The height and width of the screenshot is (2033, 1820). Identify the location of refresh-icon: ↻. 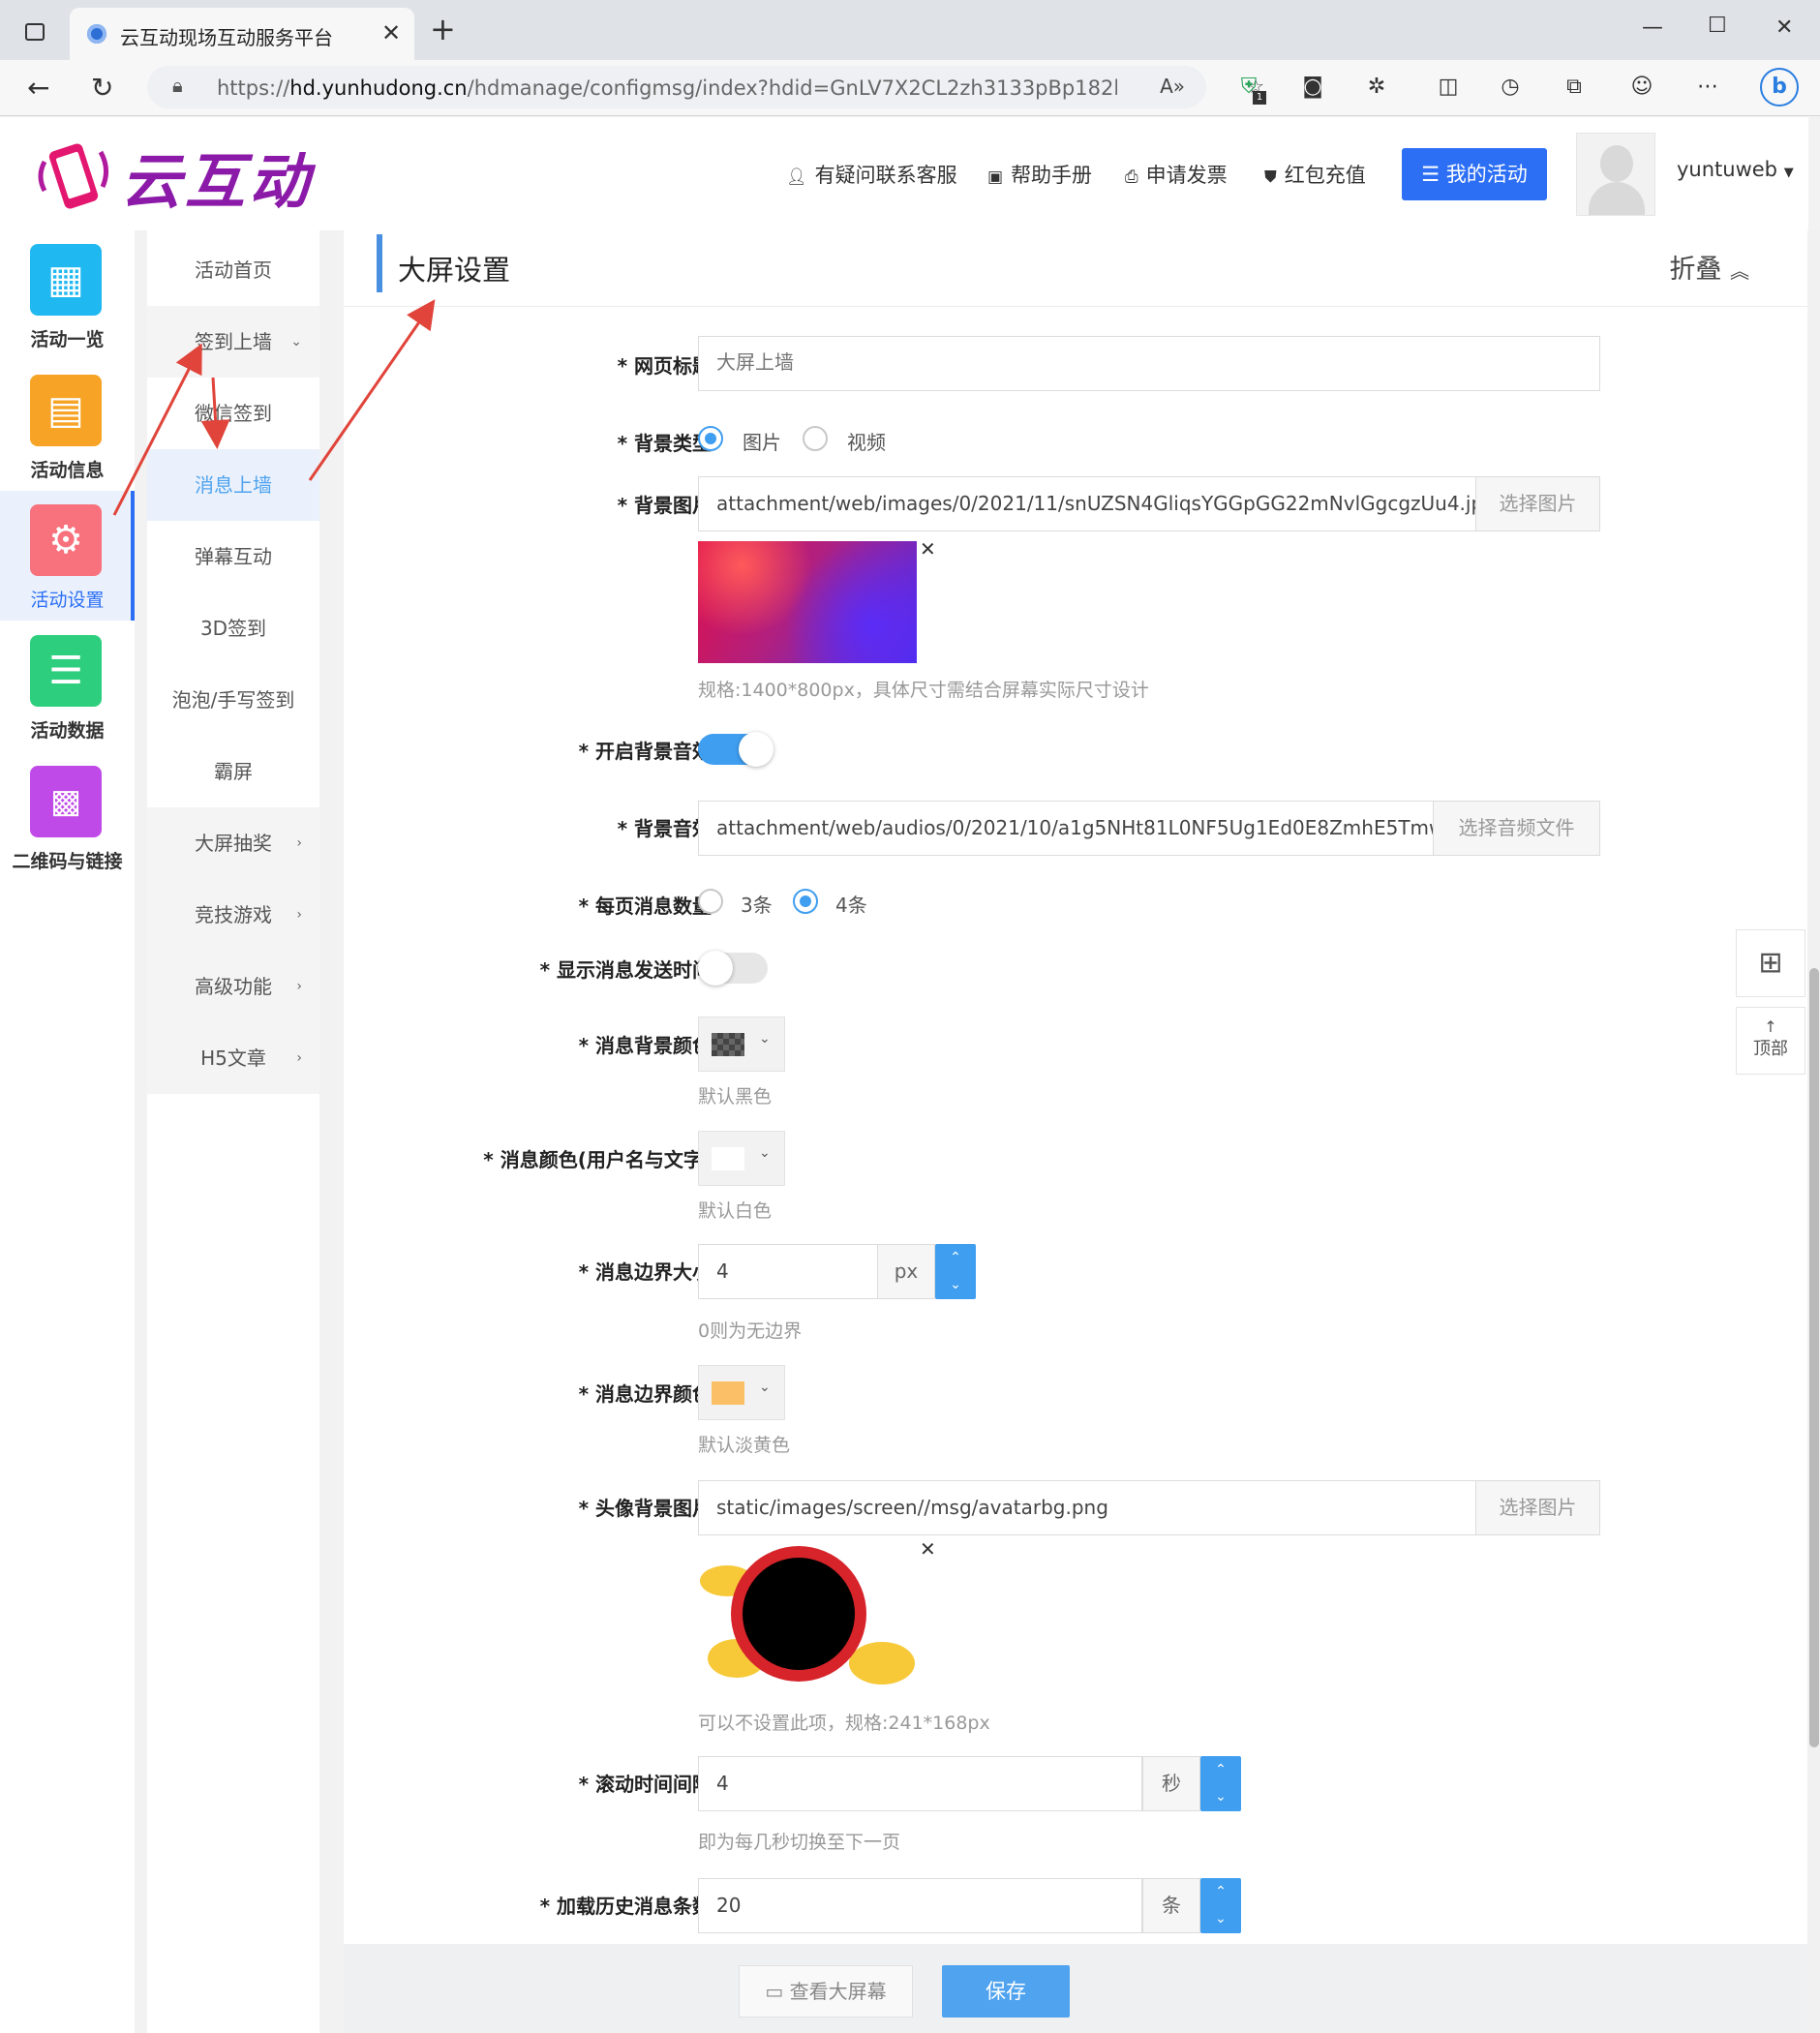
(102, 88).